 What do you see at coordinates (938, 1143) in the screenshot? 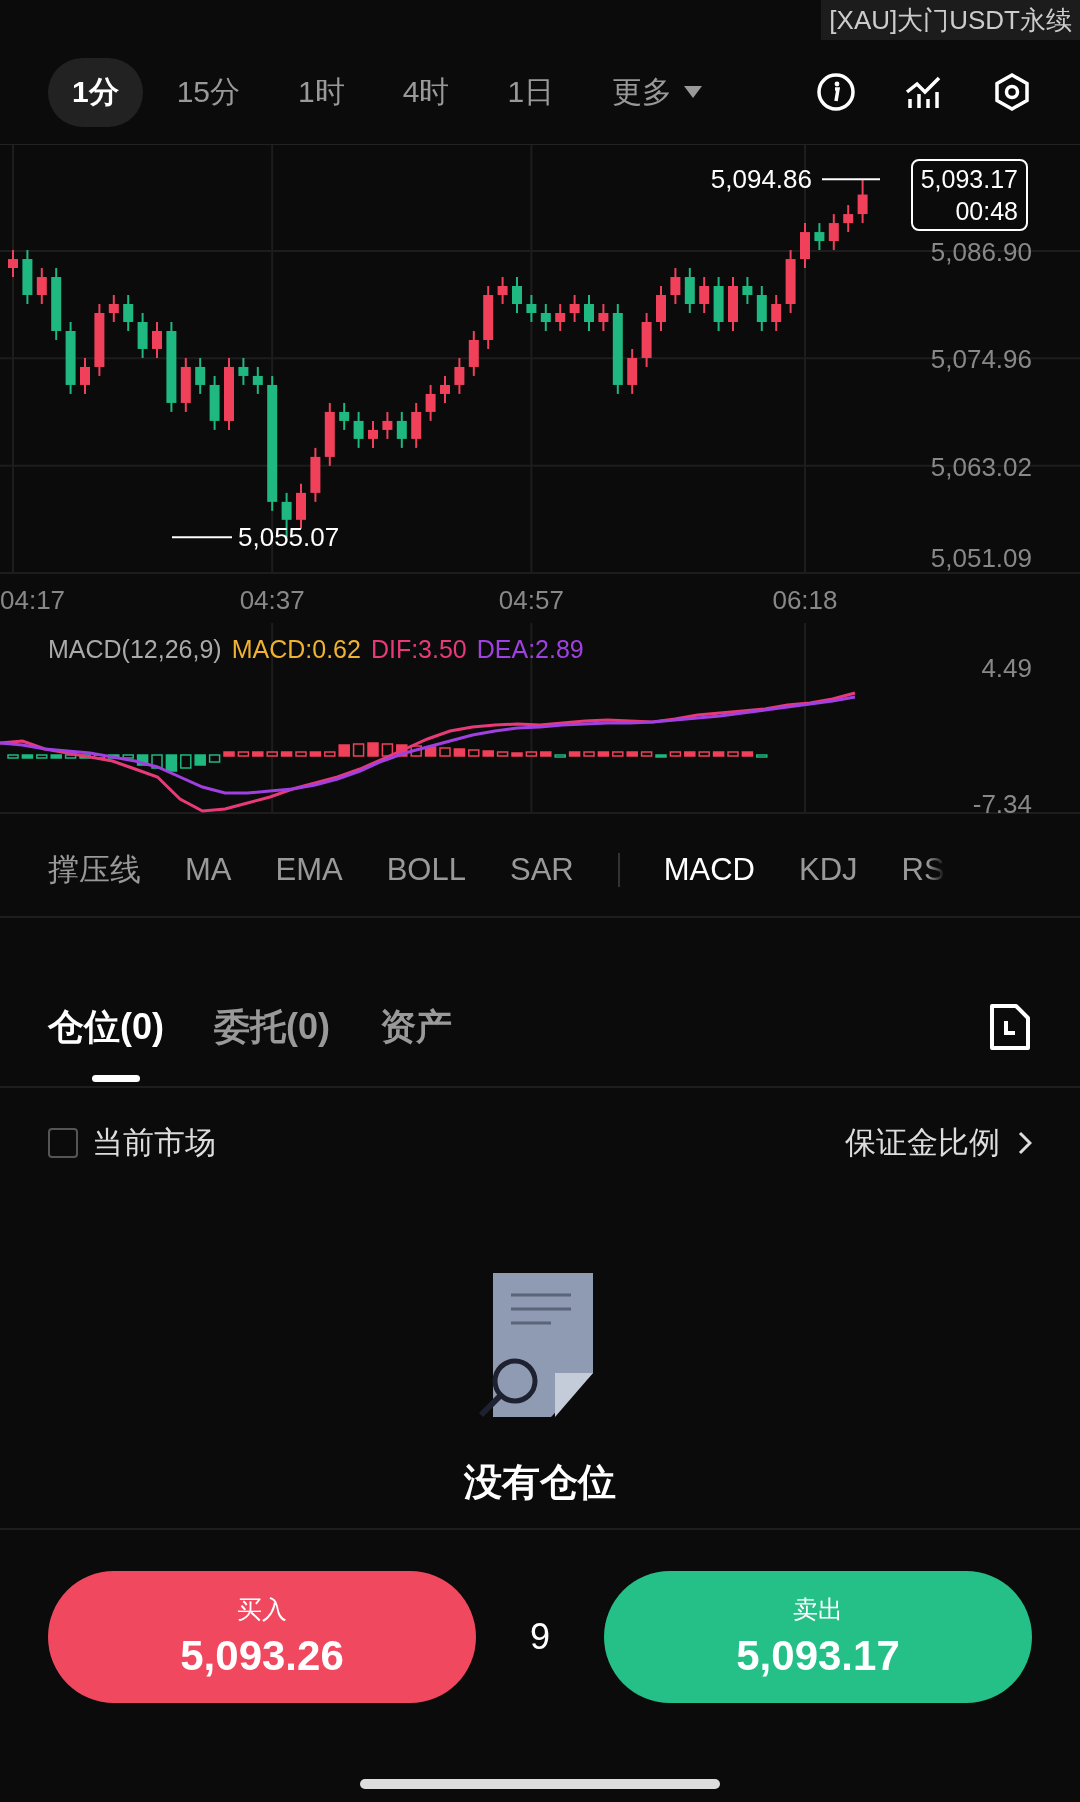
I see `margin-ratio-link: 保证金比例` at bounding box center [938, 1143].